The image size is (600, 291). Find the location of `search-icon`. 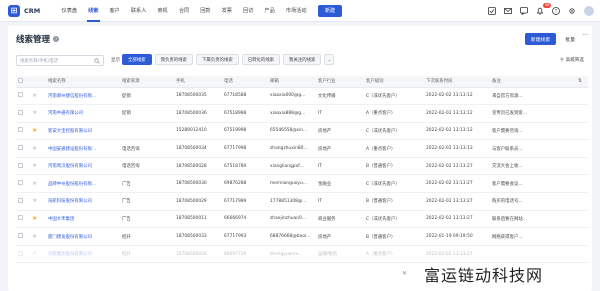

search-icon is located at coordinates (97, 60).